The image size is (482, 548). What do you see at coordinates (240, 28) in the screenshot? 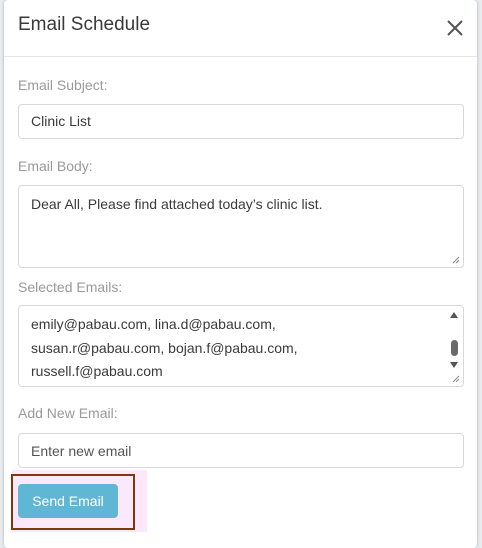
I see `modal-header: Email Schedule` at bounding box center [240, 28].